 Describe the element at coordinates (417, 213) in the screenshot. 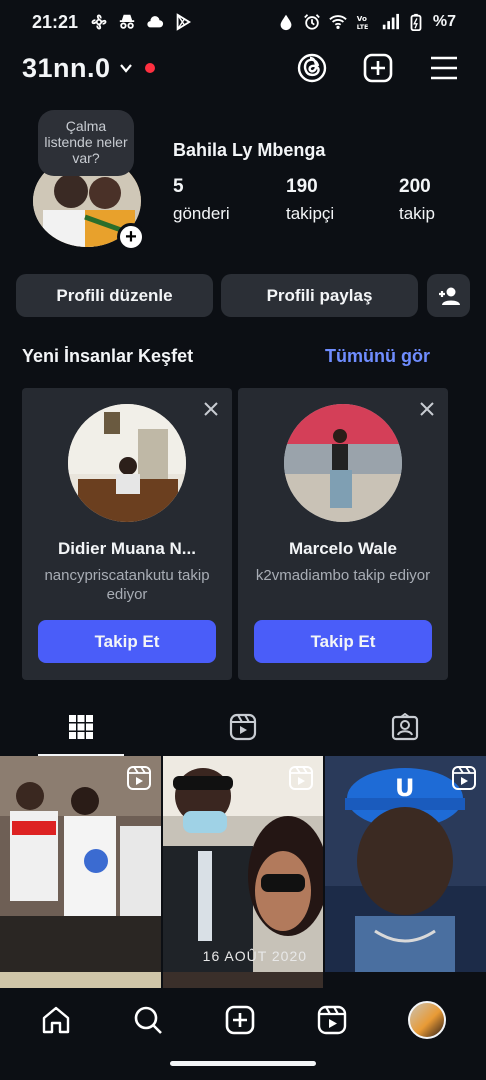

I see `stat-following-label: takip` at that location.